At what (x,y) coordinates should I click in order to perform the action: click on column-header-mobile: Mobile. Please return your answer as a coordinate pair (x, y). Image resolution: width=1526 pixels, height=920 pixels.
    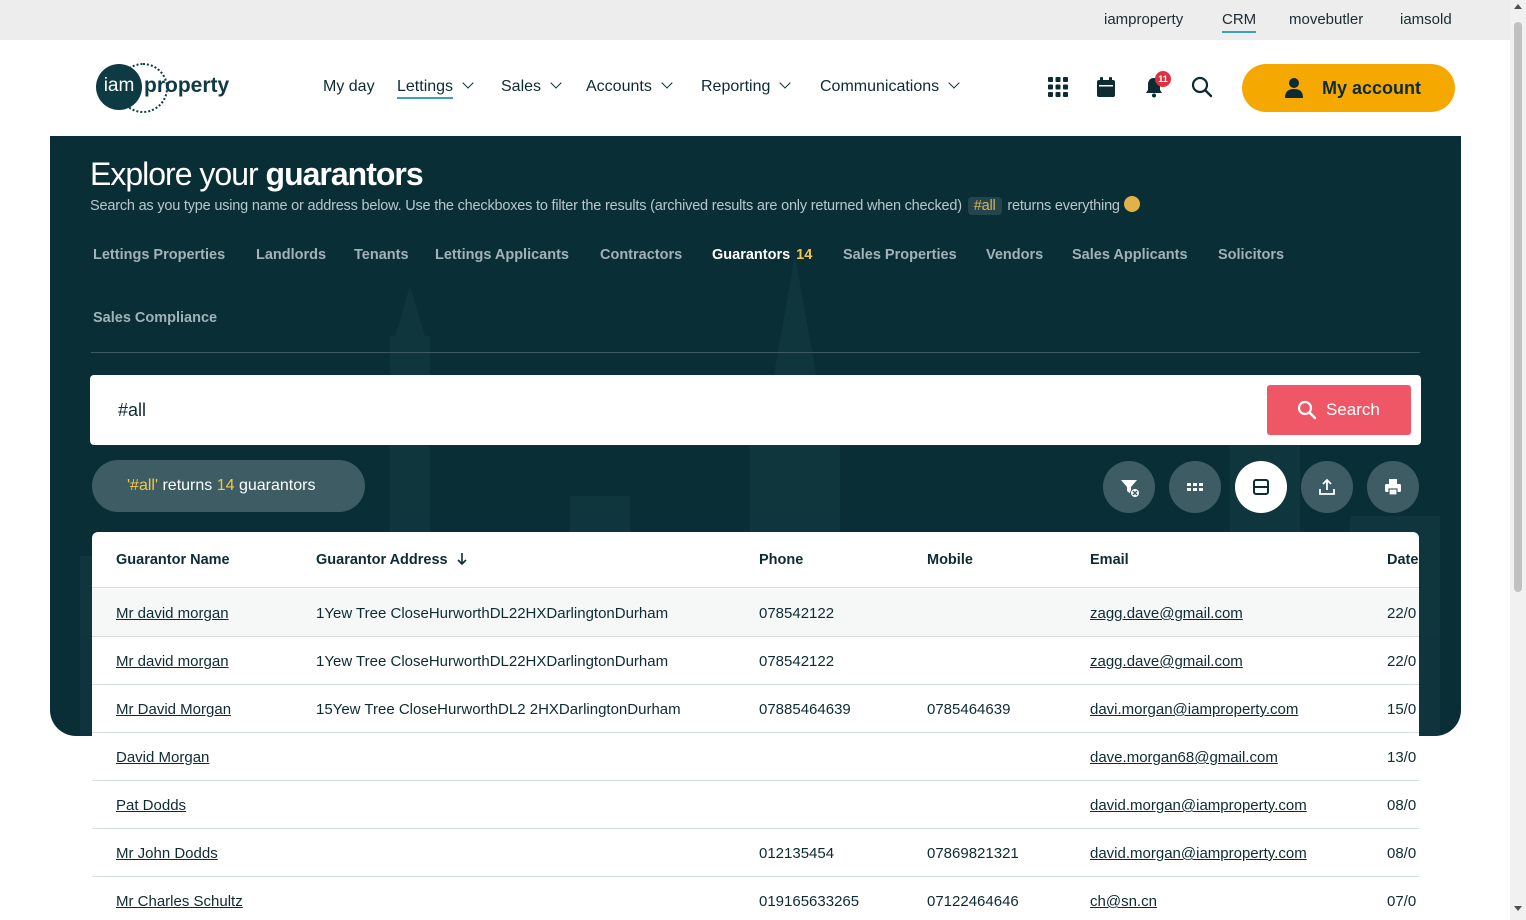
    Looking at the image, I should click on (950, 560).